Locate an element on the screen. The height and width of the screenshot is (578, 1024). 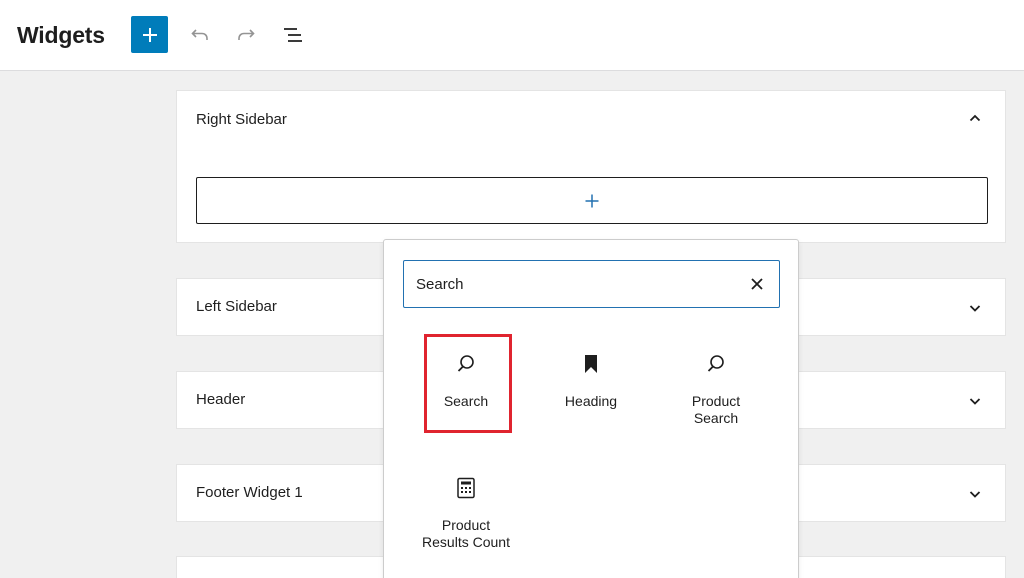
block-item-product-results-count: Product Results Count is located at coordinates (466, 513).